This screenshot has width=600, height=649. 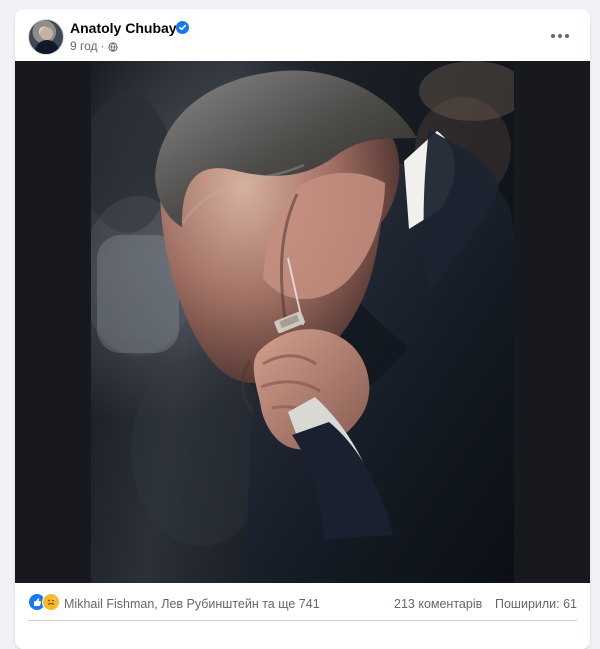 I want to click on post-header: Anatoly Chubays 9 год ·, so click(x=302, y=35).